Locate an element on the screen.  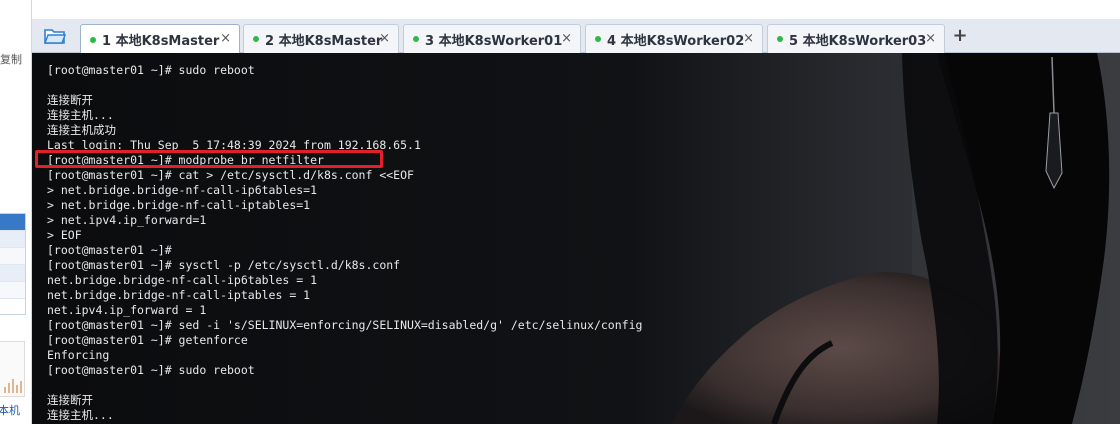
folder-icon is located at coordinates (55, 36).